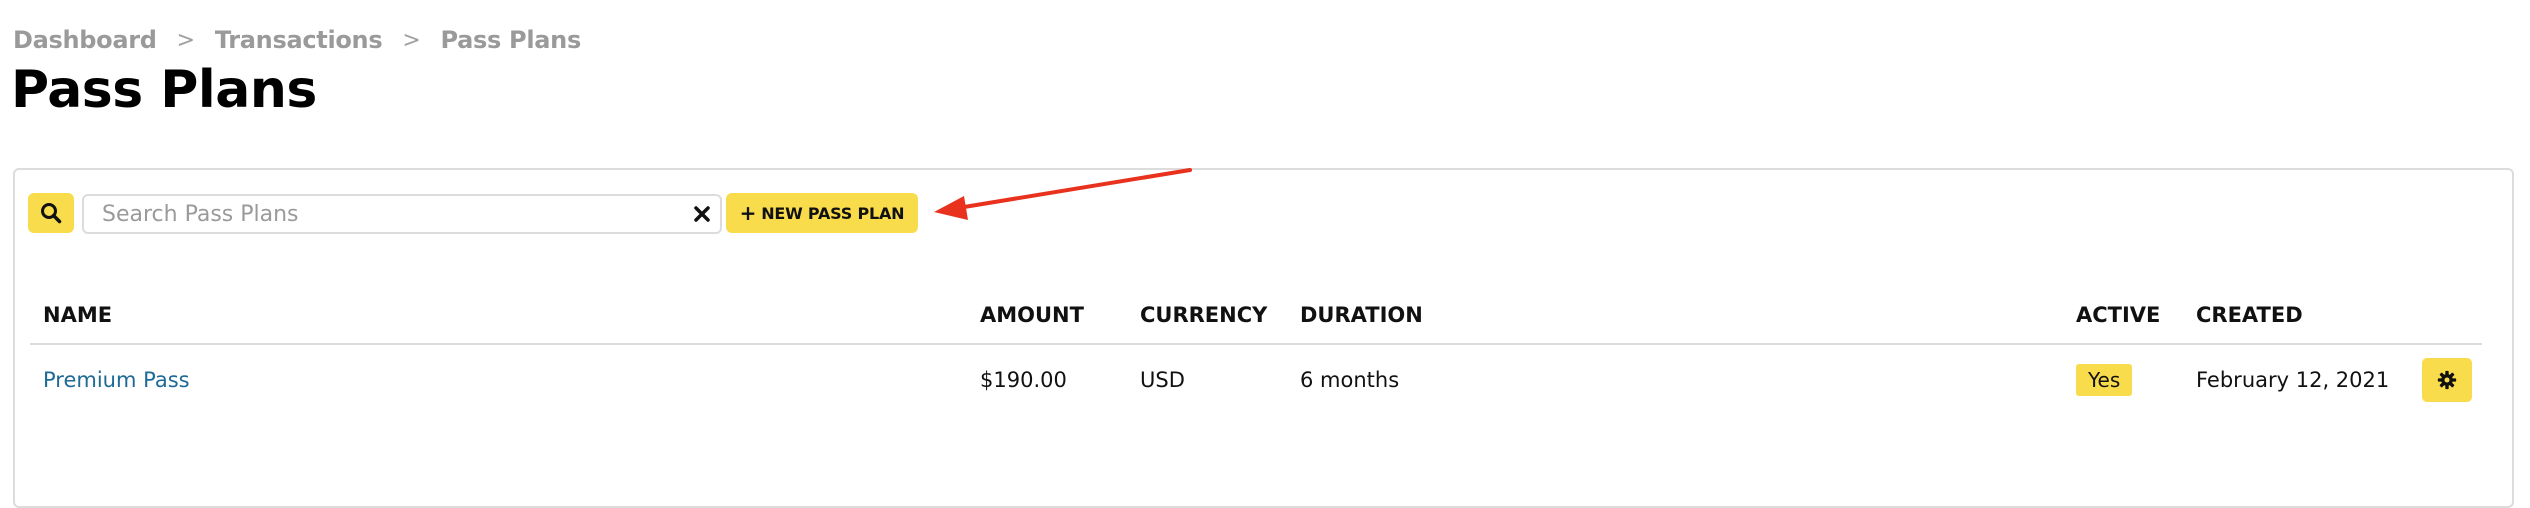  I want to click on plus-icon: +, so click(748, 213).